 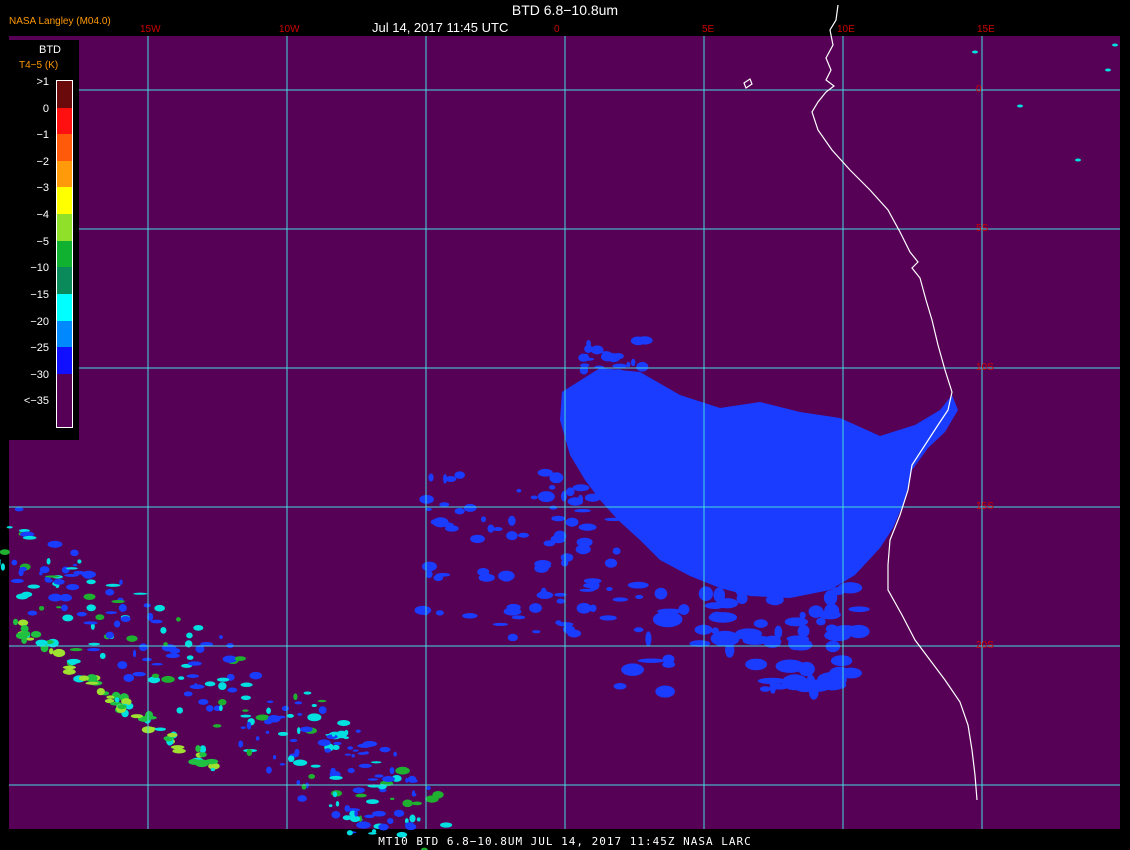 What do you see at coordinates (39, 374) in the screenshot?
I see `legend-label: −30` at bounding box center [39, 374].